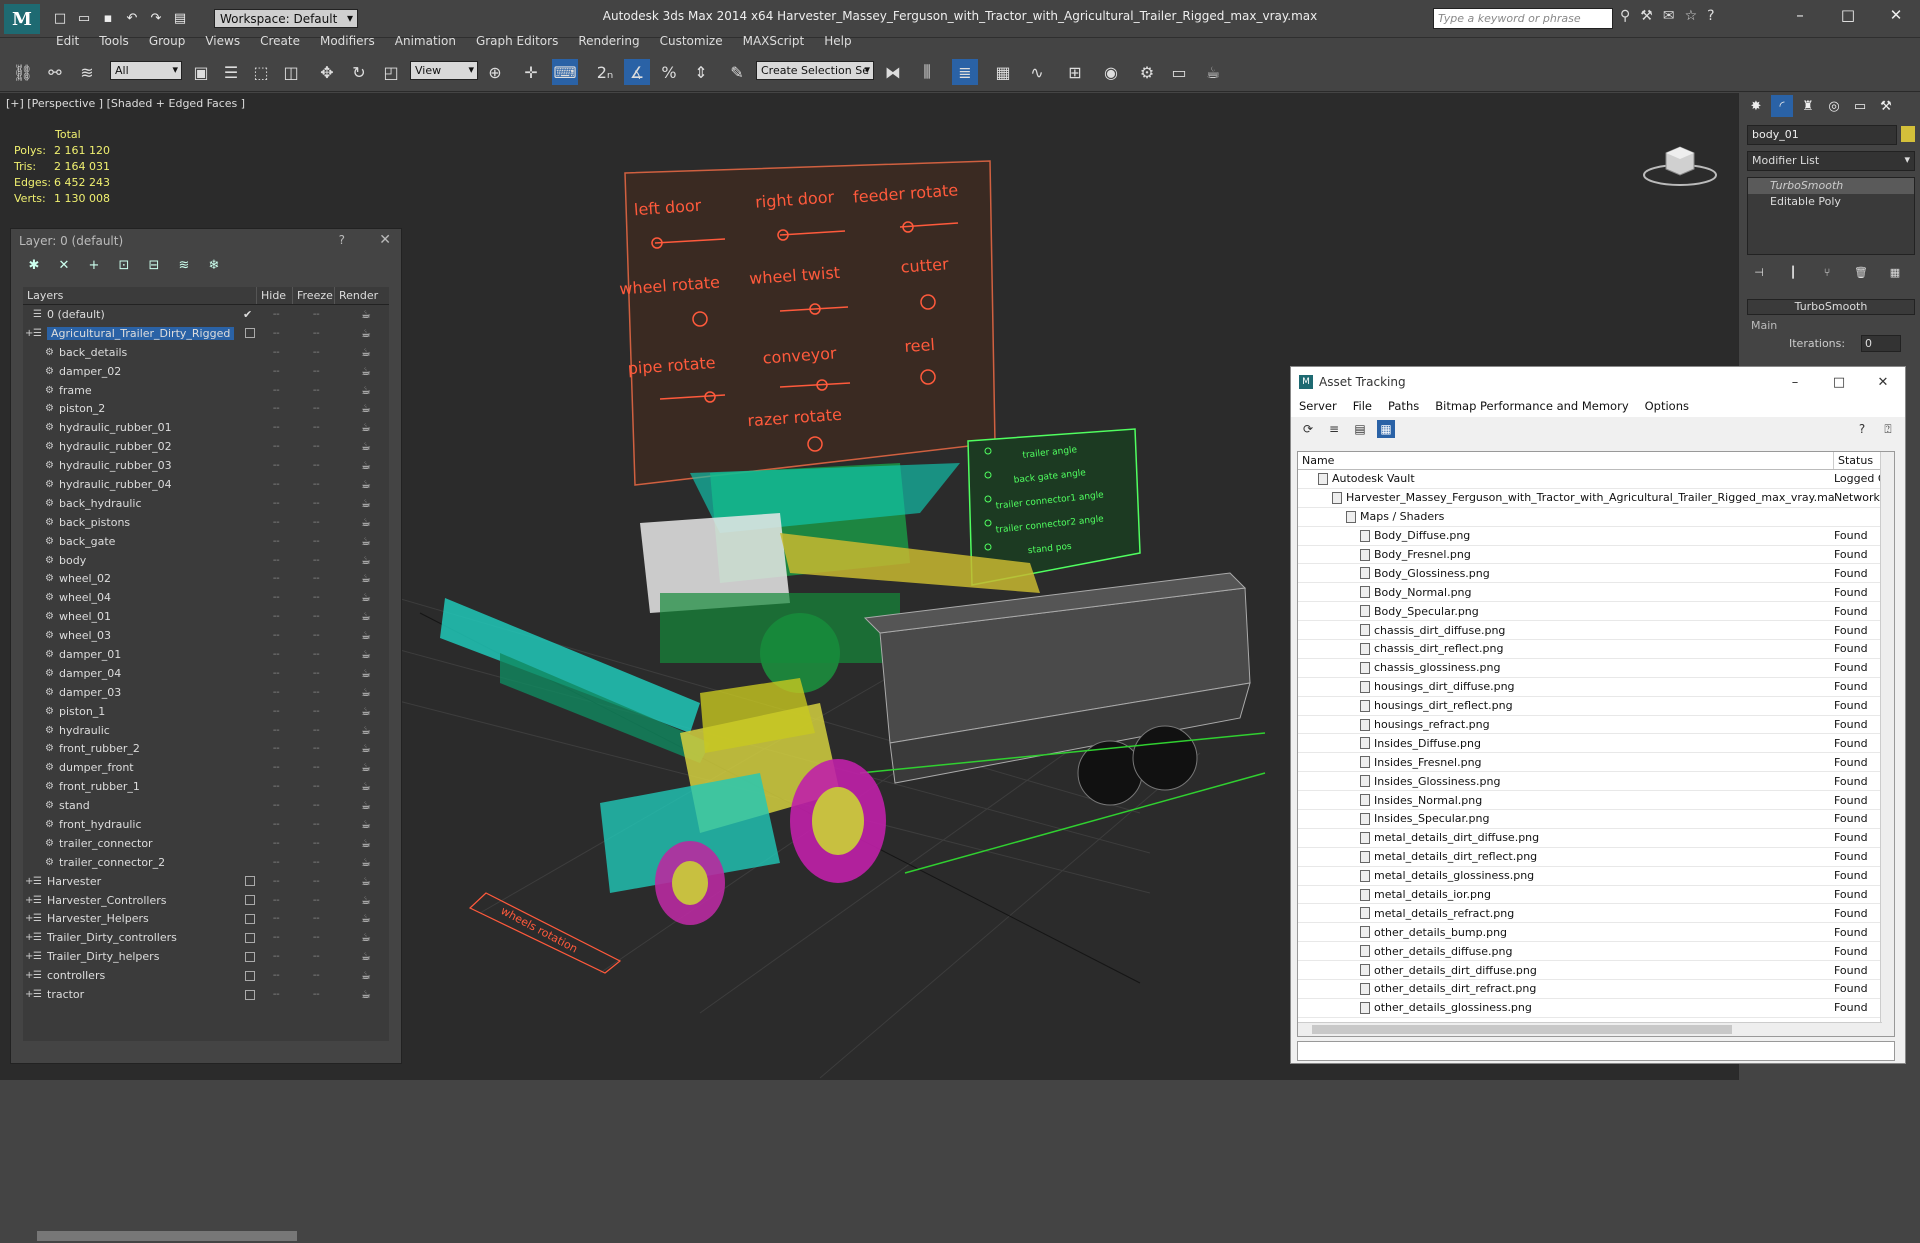 The image size is (1920, 1243). Describe the element at coordinates (206, 635) in the screenshot. I see `layer-row: ⚙ wheel_03 ╌ ╌ ☕` at that location.